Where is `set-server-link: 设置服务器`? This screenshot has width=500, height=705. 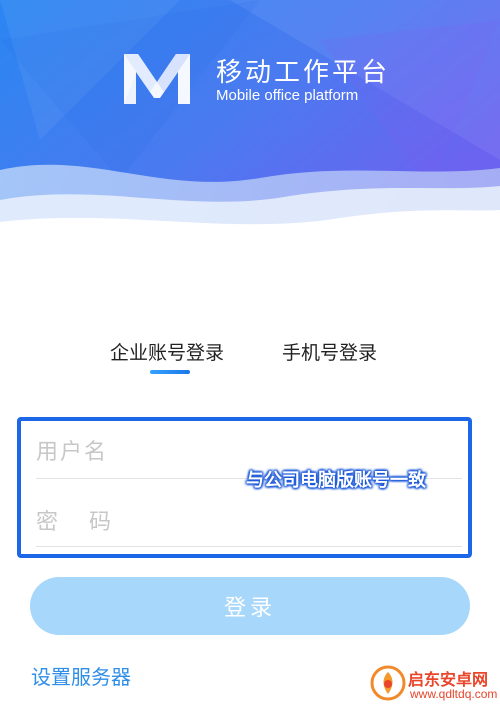
set-server-link: 设置服务器 is located at coordinates (81, 675).